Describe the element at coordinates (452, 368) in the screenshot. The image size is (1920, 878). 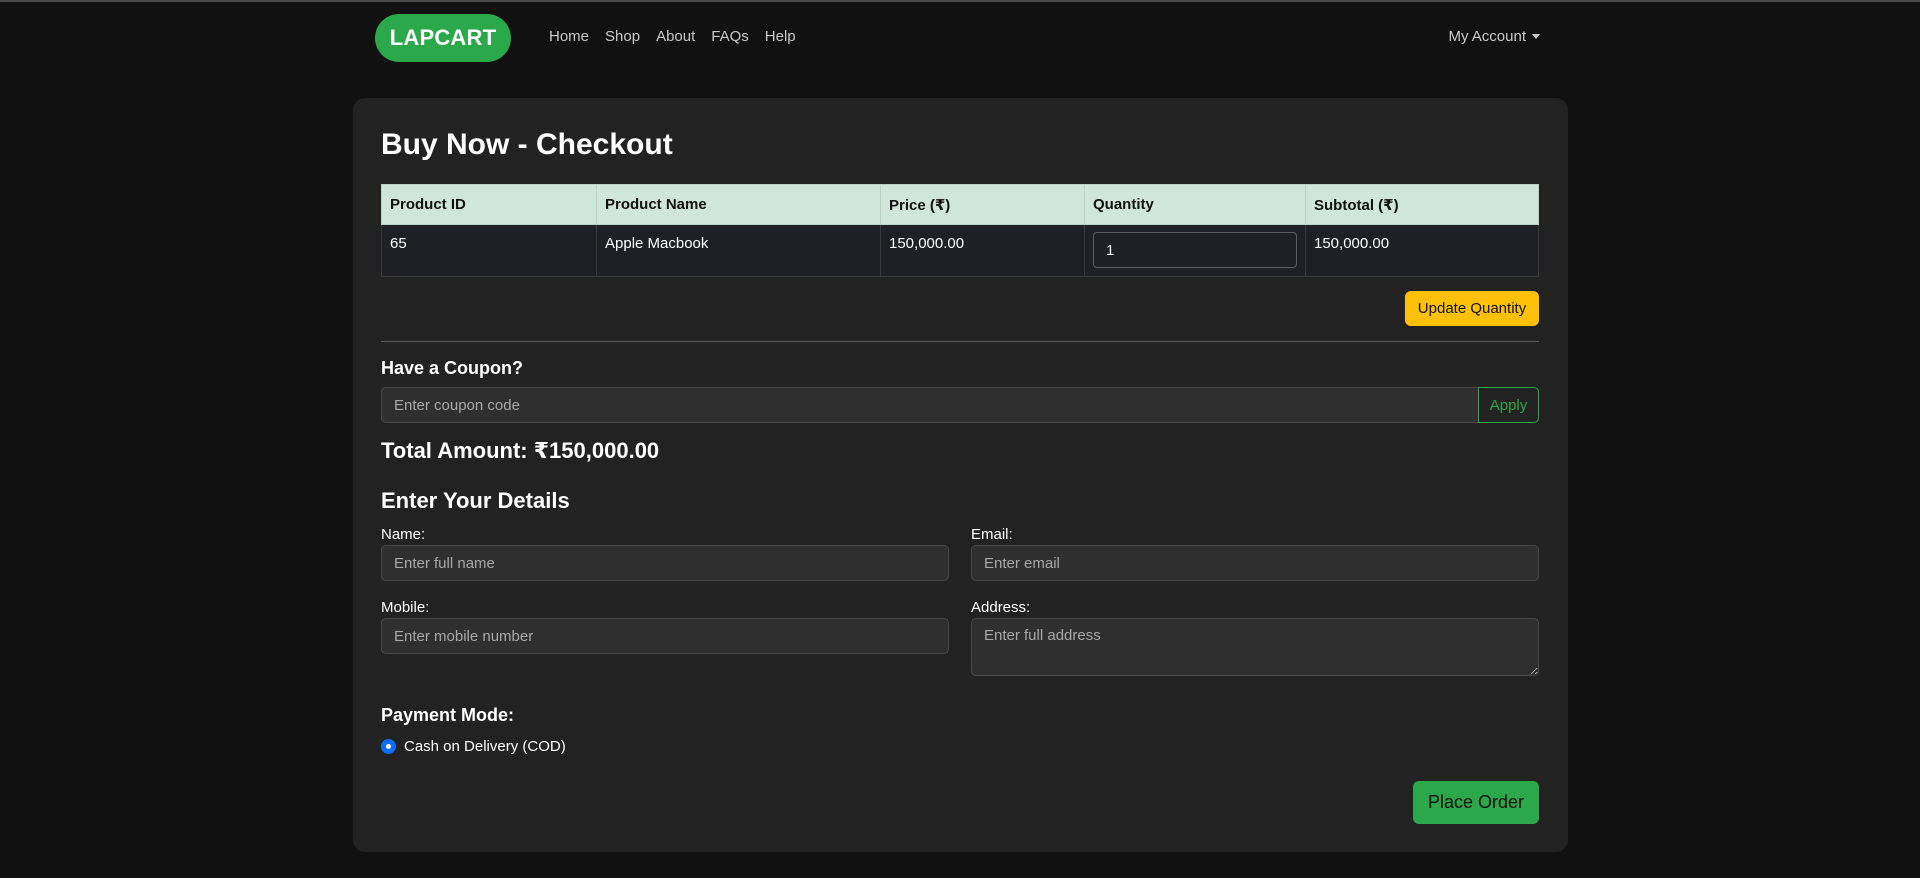
I see `coupon-heading: Have a Coupon?` at that location.